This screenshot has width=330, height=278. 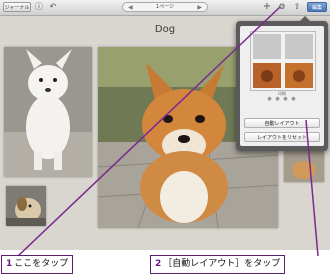 What do you see at coordinates (222, 264) in the screenshot?
I see `callout-step-2-text: ［自動レイアウト］をタップ` at bounding box center [222, 264].